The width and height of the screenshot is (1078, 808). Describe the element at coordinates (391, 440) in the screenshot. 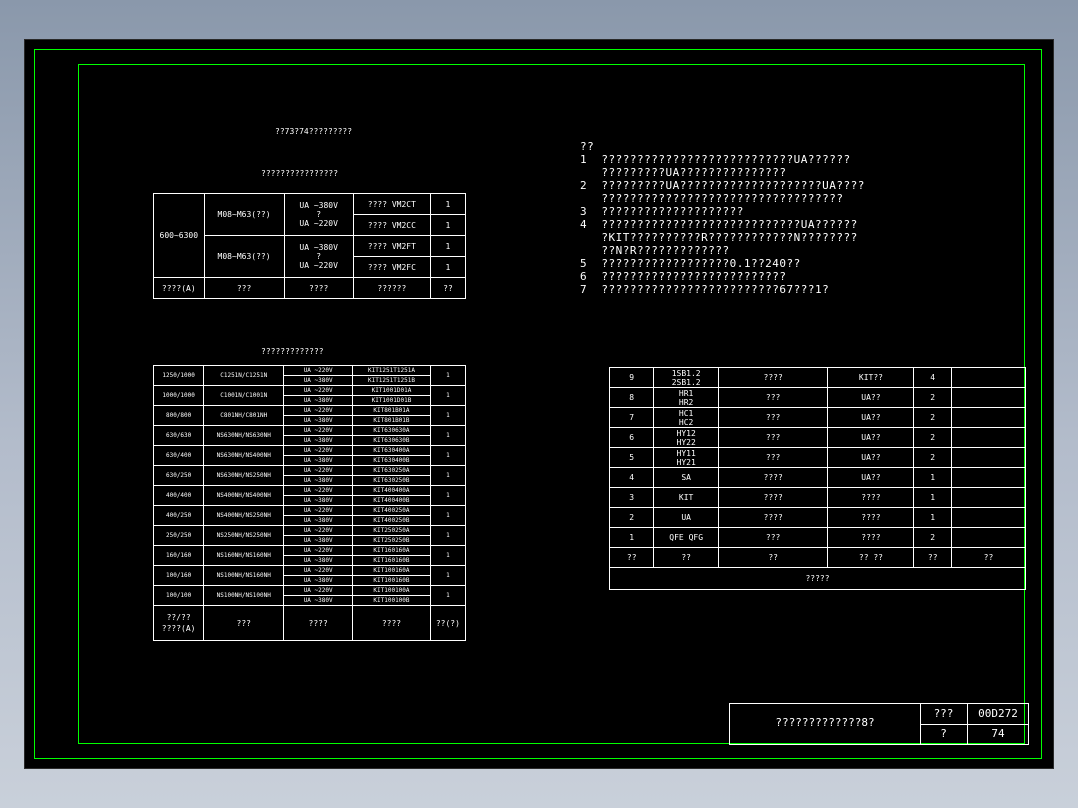

I see `table2-code-line: KIT630630B` at that location.